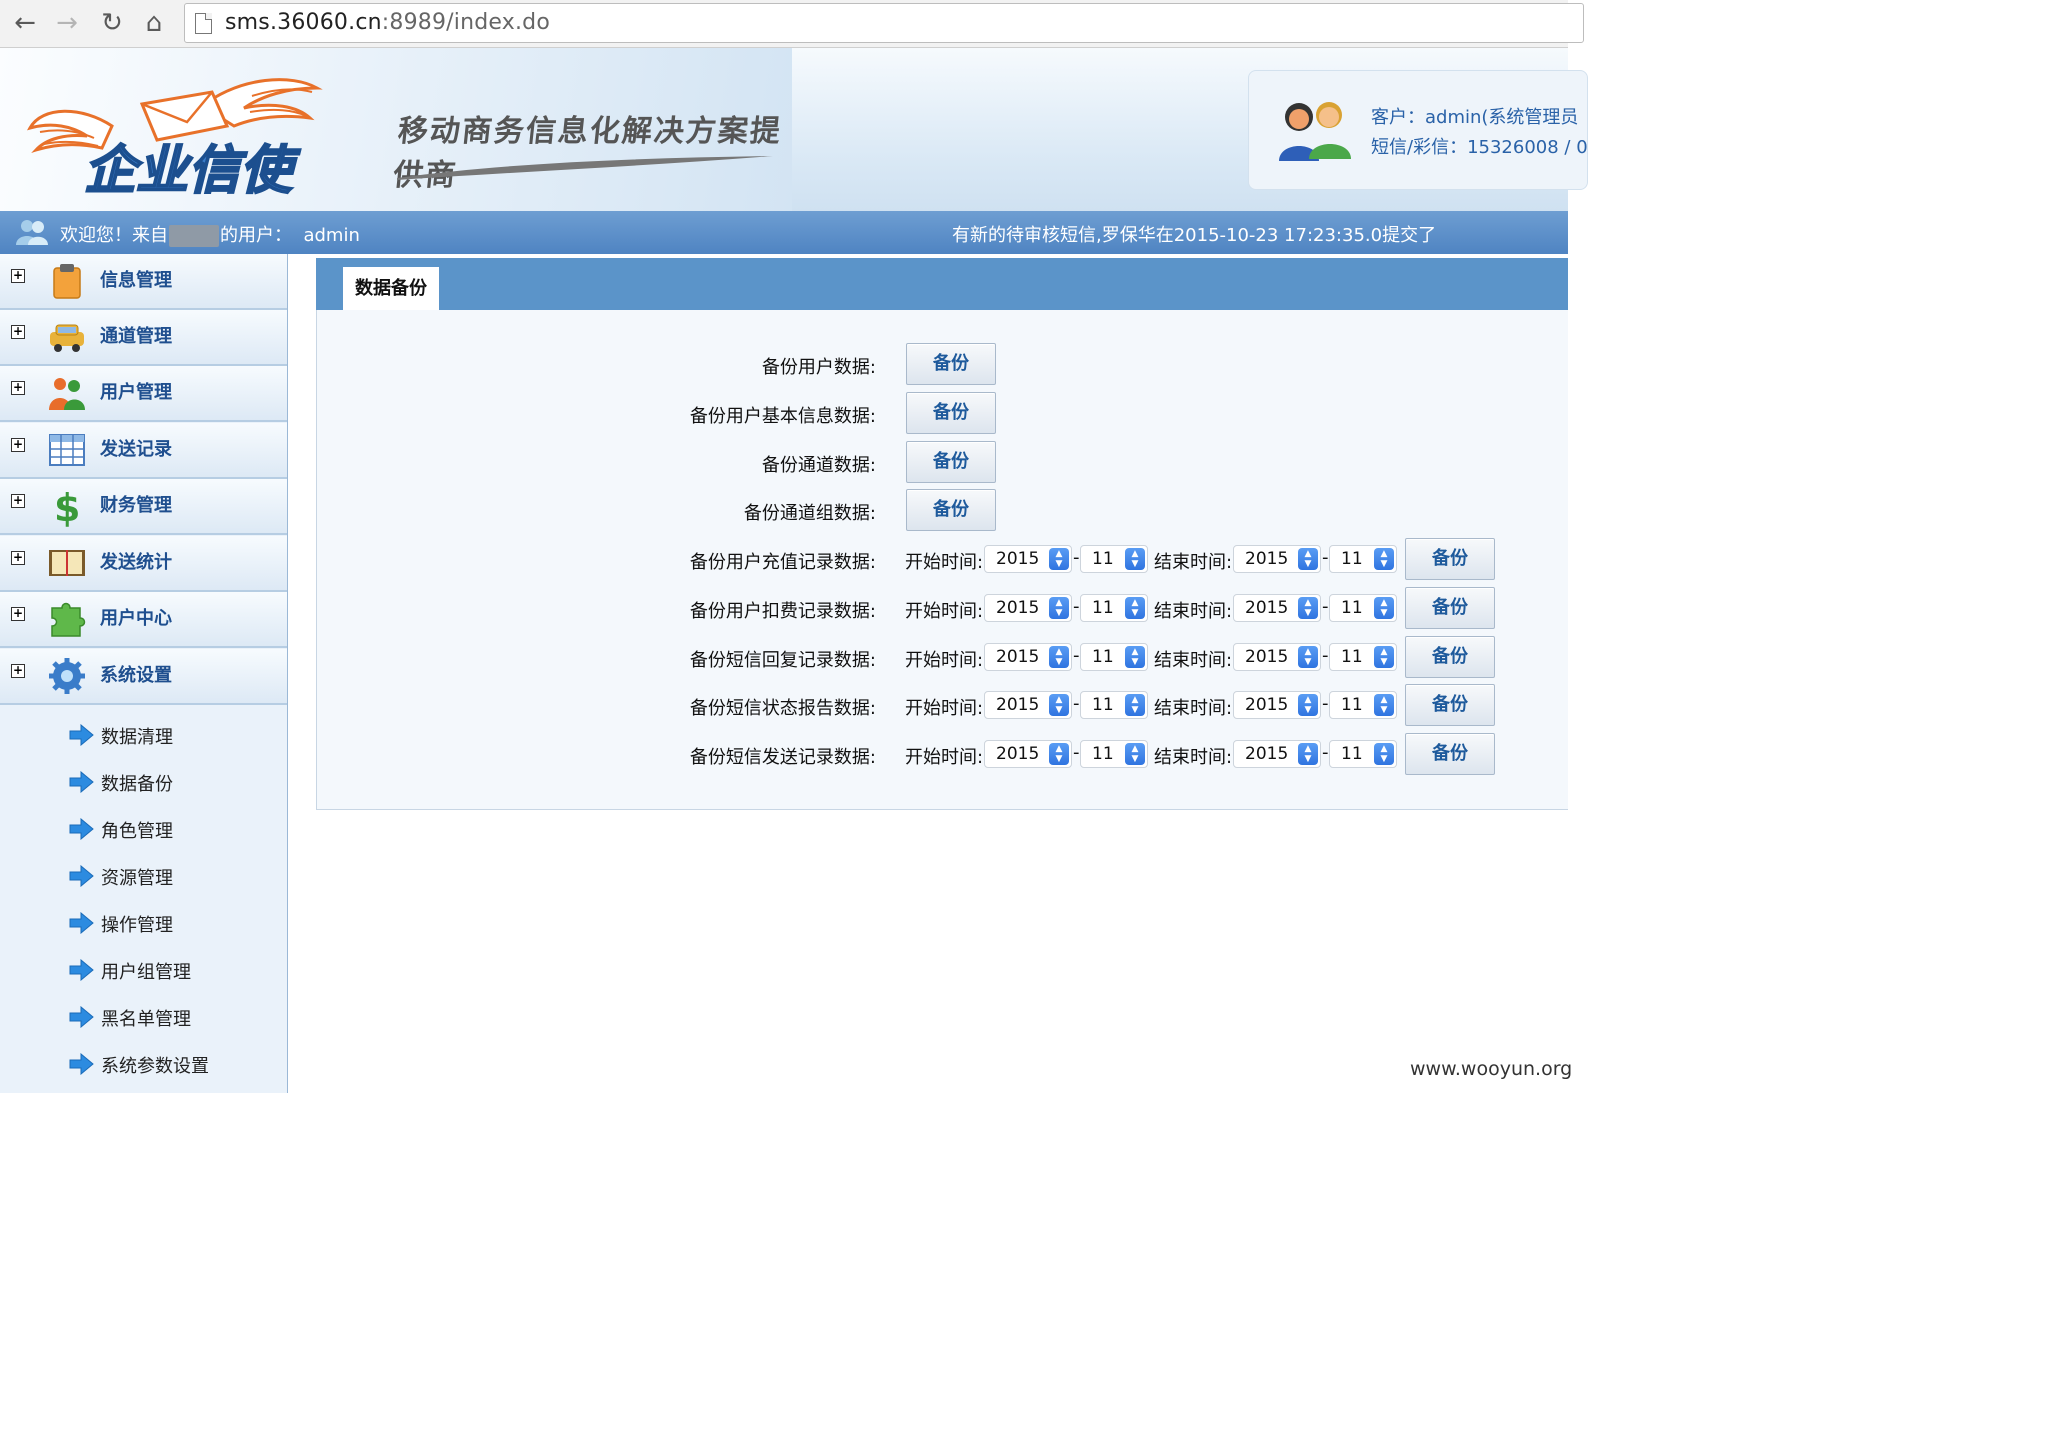 This screenshot has height=1434, width=2058. Describe the element at coordinates (818, 367) in the screenshot. I see `backup-row-label: 备份用户数据:` at that location.